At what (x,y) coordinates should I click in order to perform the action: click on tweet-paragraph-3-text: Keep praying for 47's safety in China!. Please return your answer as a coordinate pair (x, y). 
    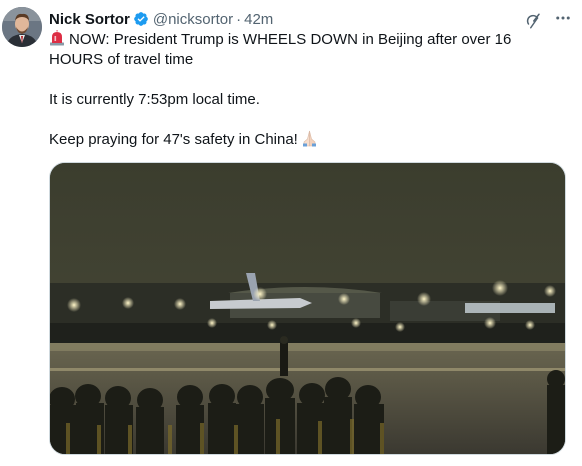
    Looking at the image, I should click on (173, 139).